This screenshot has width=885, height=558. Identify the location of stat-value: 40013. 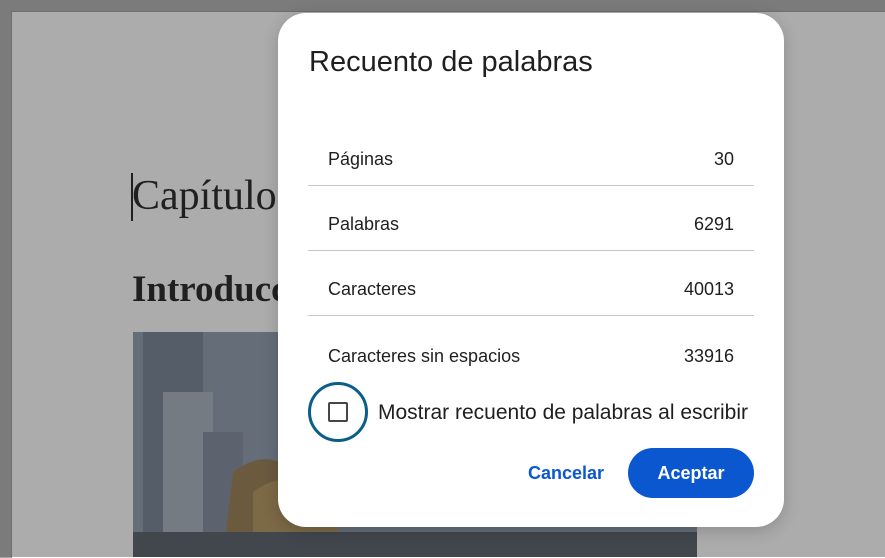
(708, 289).